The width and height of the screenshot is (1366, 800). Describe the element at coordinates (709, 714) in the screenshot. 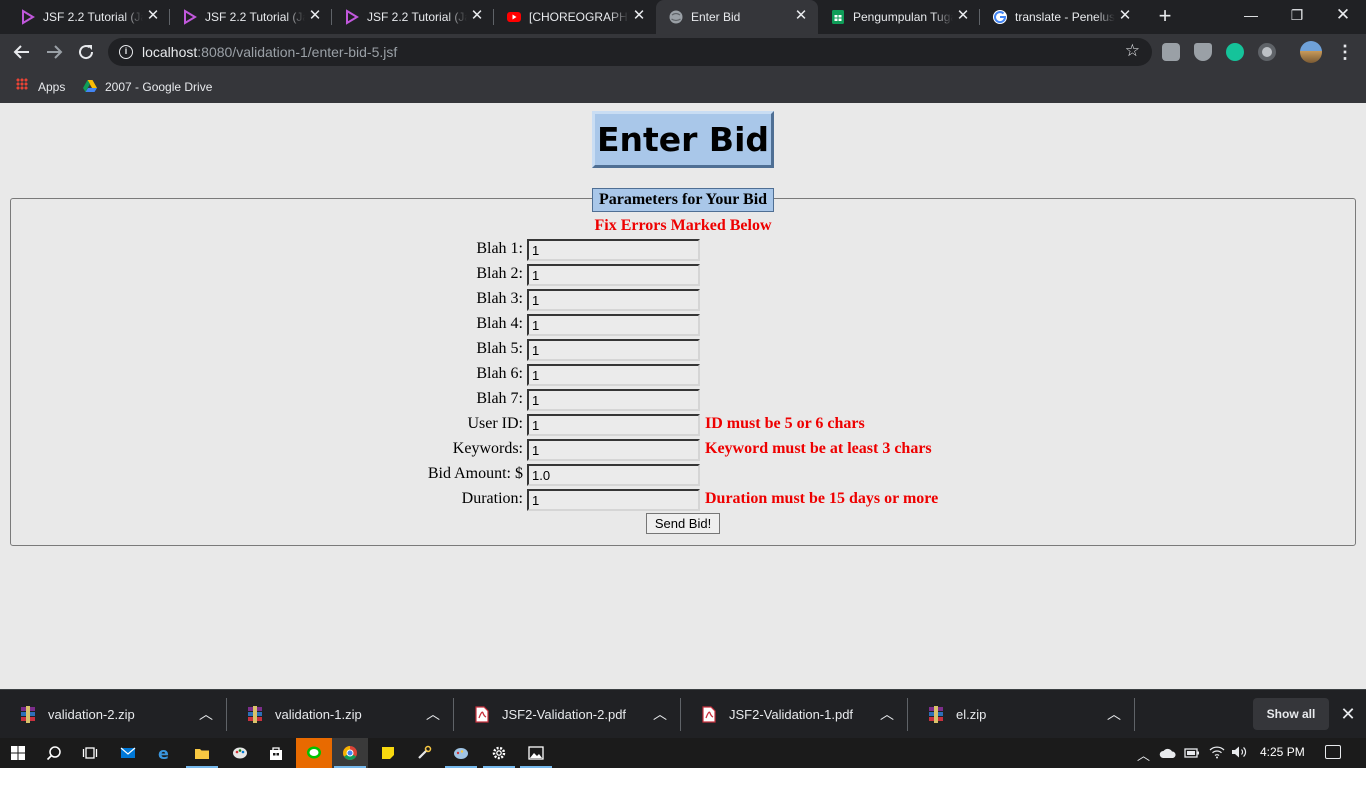

I see `pdf-icon` at that location.